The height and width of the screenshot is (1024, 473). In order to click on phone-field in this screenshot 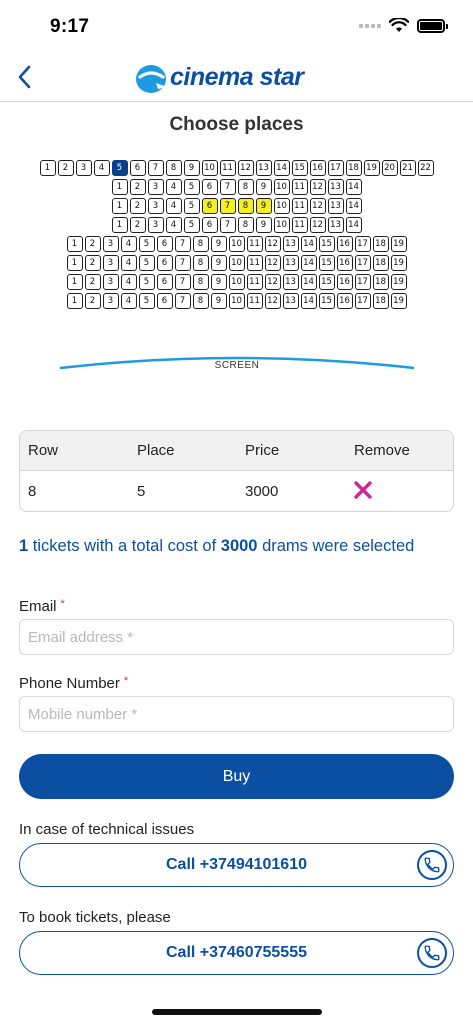, I will do `click(236, 714)`.